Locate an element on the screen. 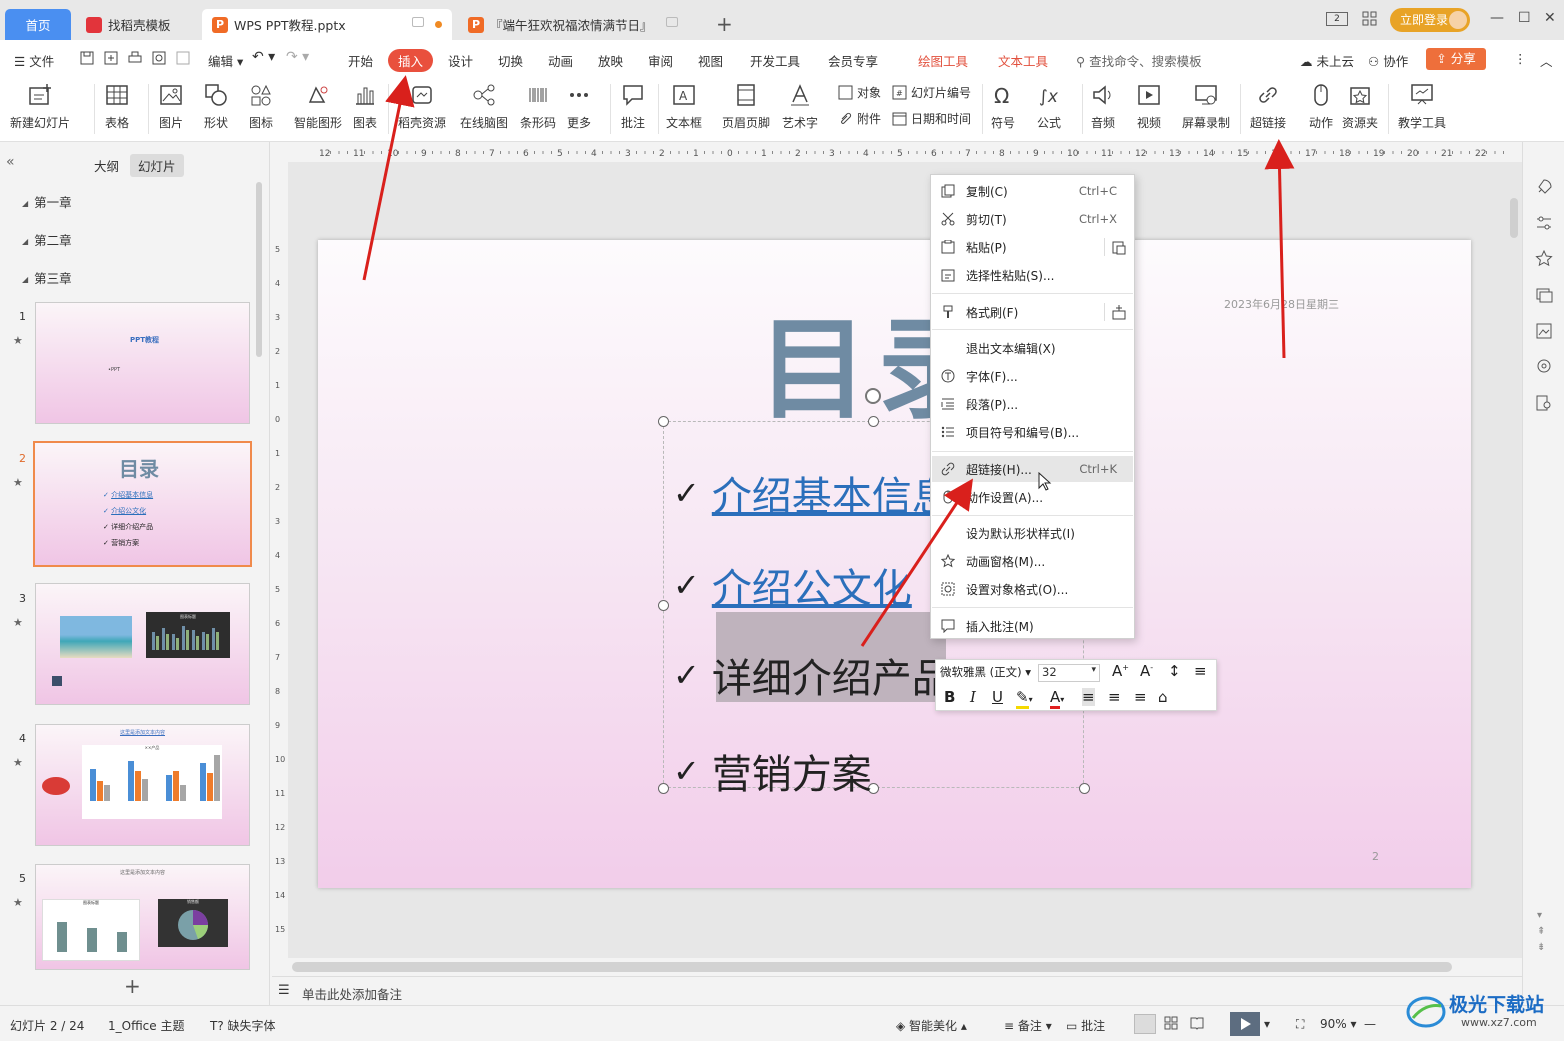  new-slide-button: 新建幻灯片 is located at coordinates (40, 106).